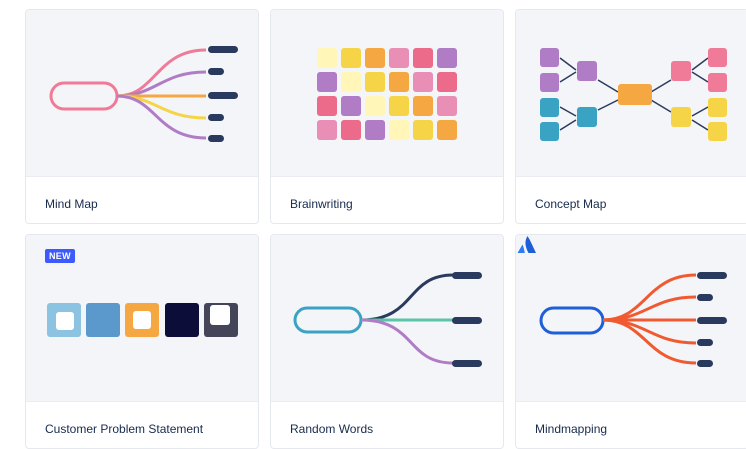 This screenshot has width=746, height=449. I want to click on template-title: Mindmapping, so click(571, 429).